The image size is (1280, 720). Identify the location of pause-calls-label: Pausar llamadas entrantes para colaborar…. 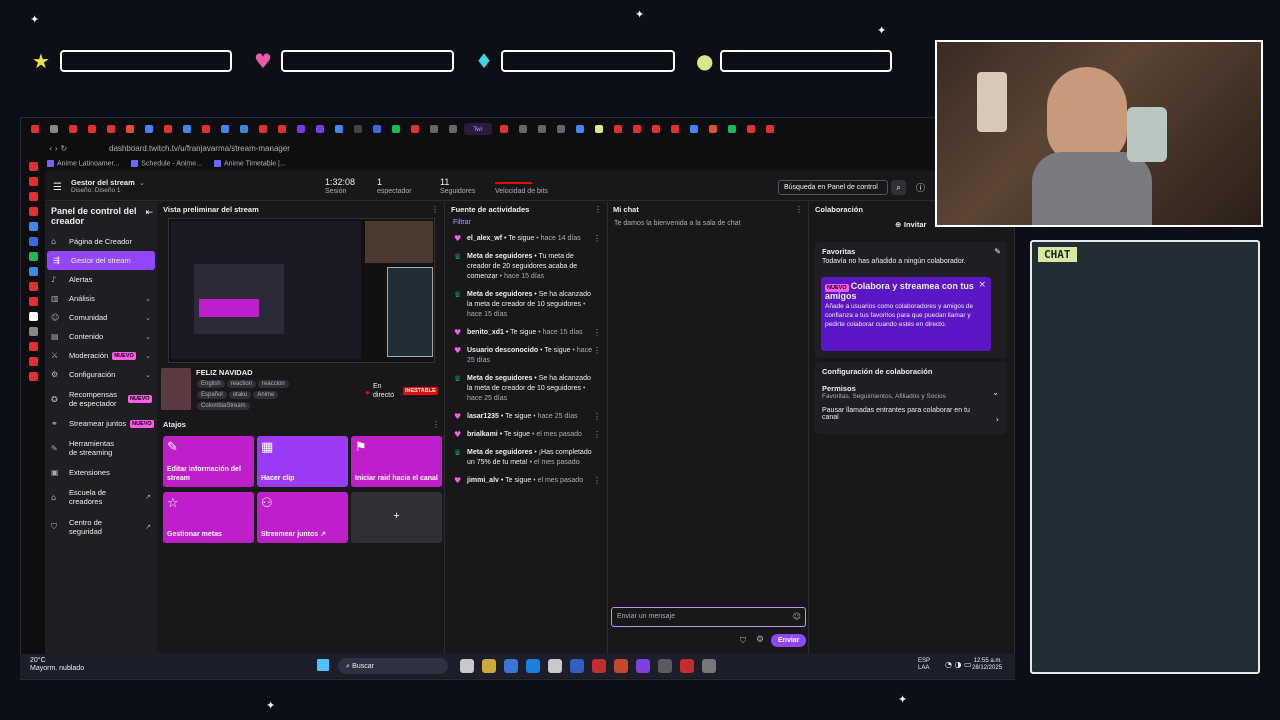
(904, 414).